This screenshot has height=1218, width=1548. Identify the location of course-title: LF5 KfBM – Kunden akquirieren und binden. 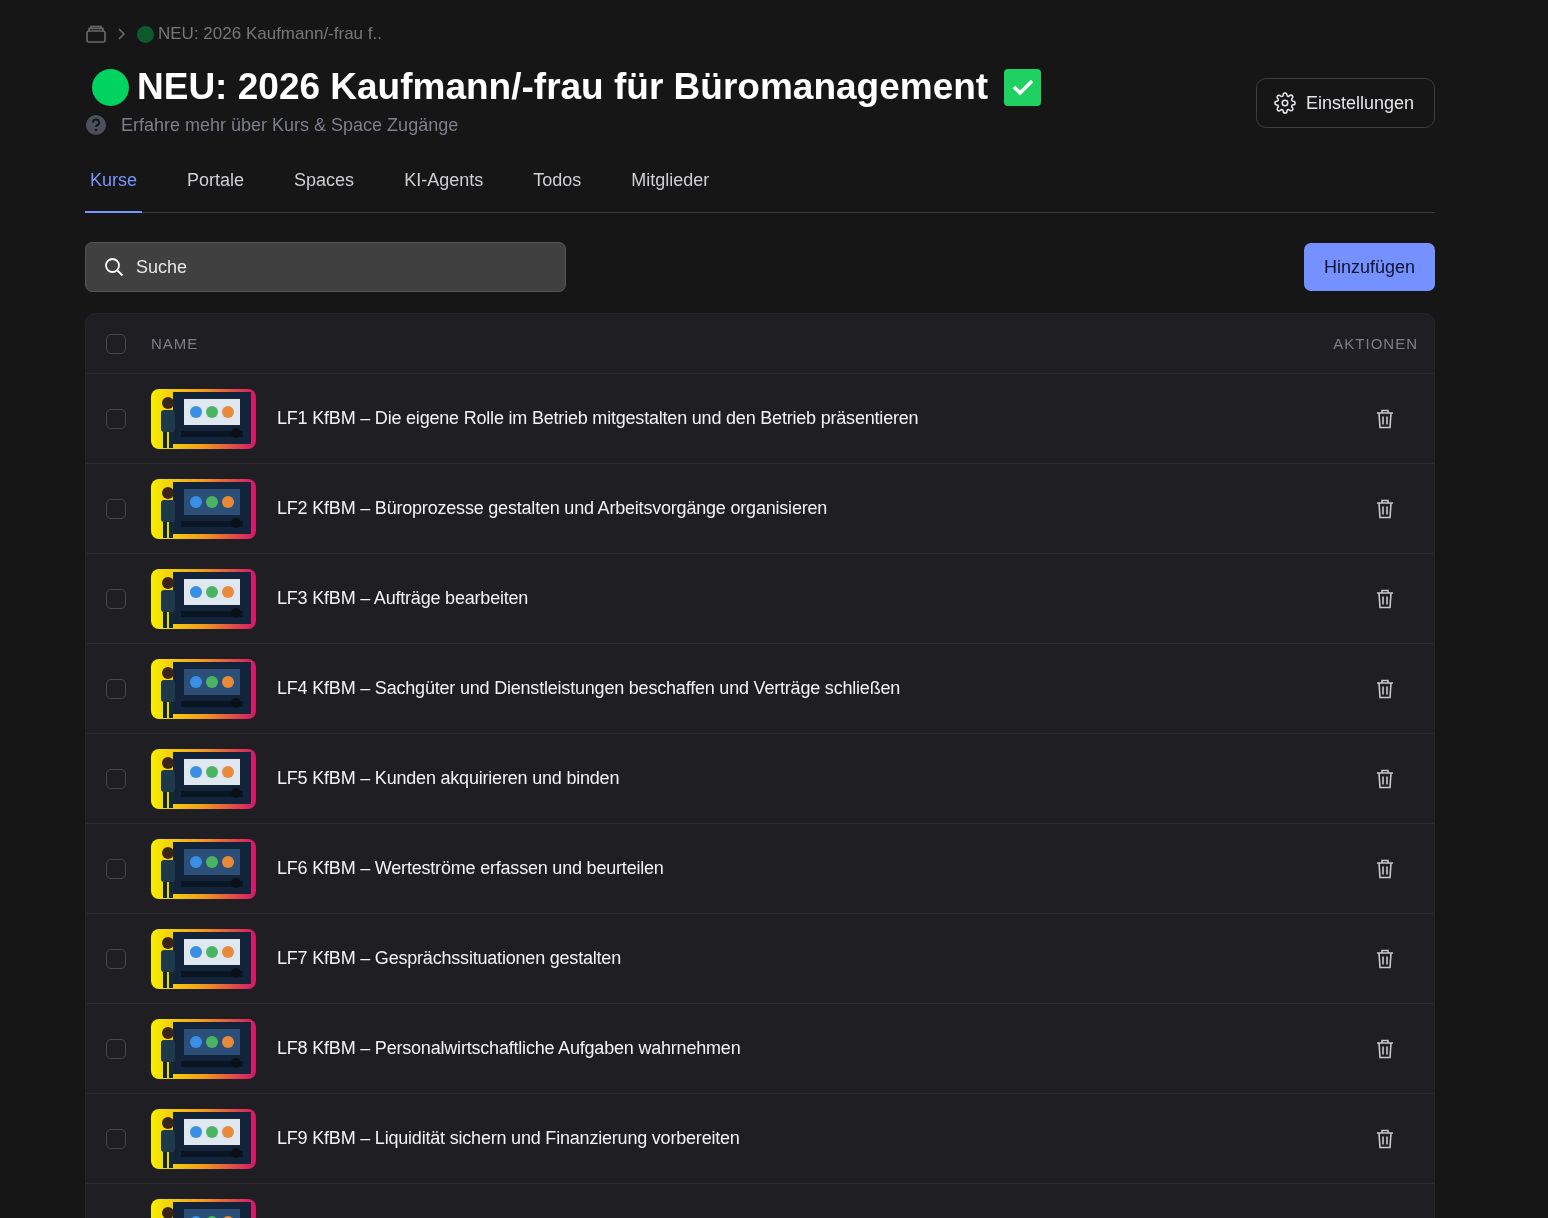
(826, 778).